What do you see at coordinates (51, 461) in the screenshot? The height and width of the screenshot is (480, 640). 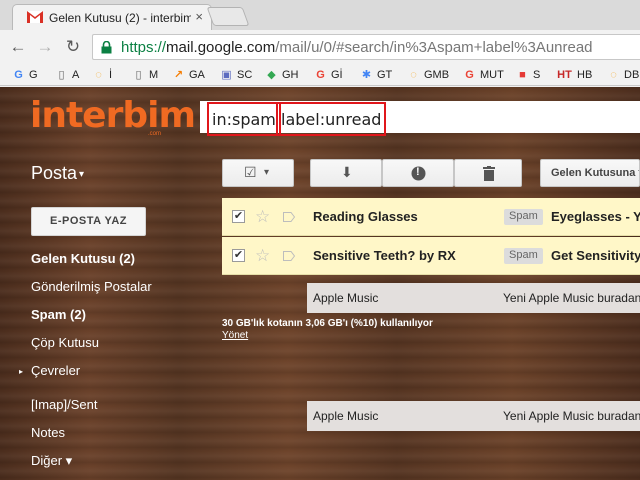 I see `sidebar-item-more: Diğer ▾` at bounding box center [51, 461].